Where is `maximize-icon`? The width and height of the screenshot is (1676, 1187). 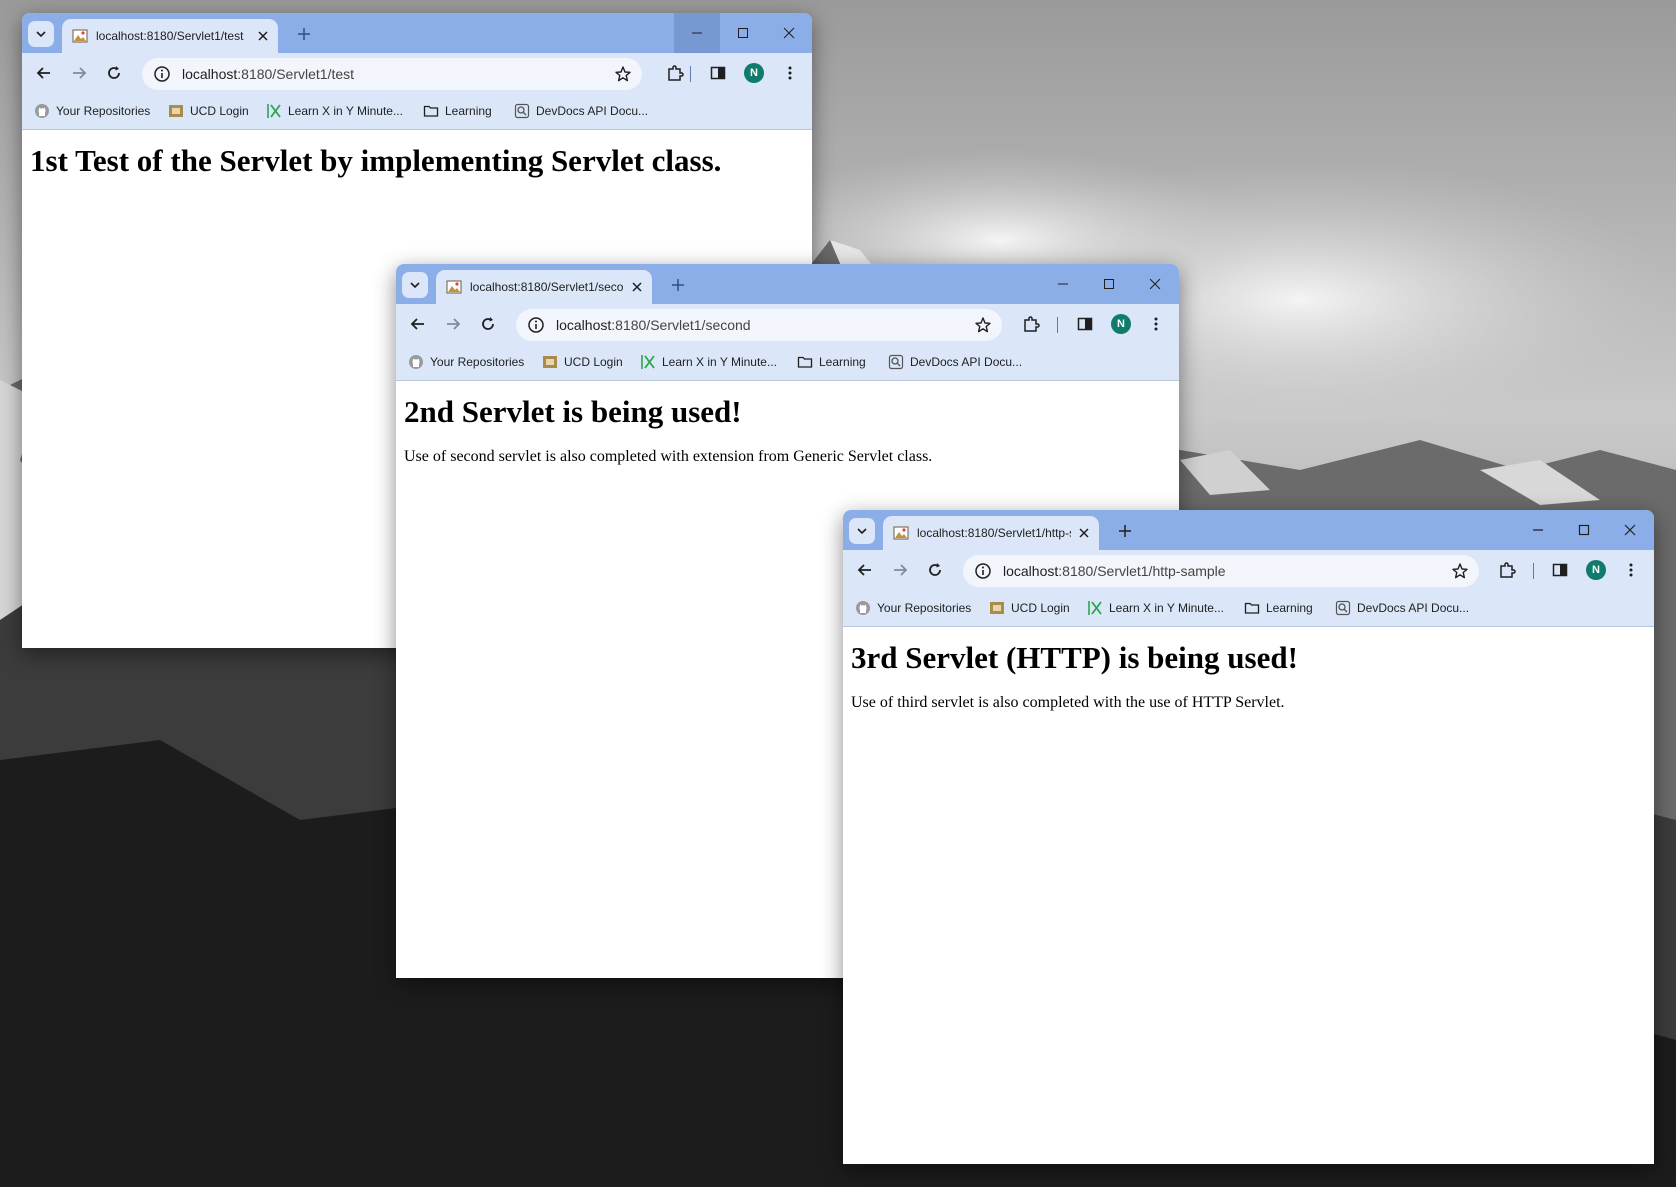
maximize-icon is located at coordinates (1109, 284).